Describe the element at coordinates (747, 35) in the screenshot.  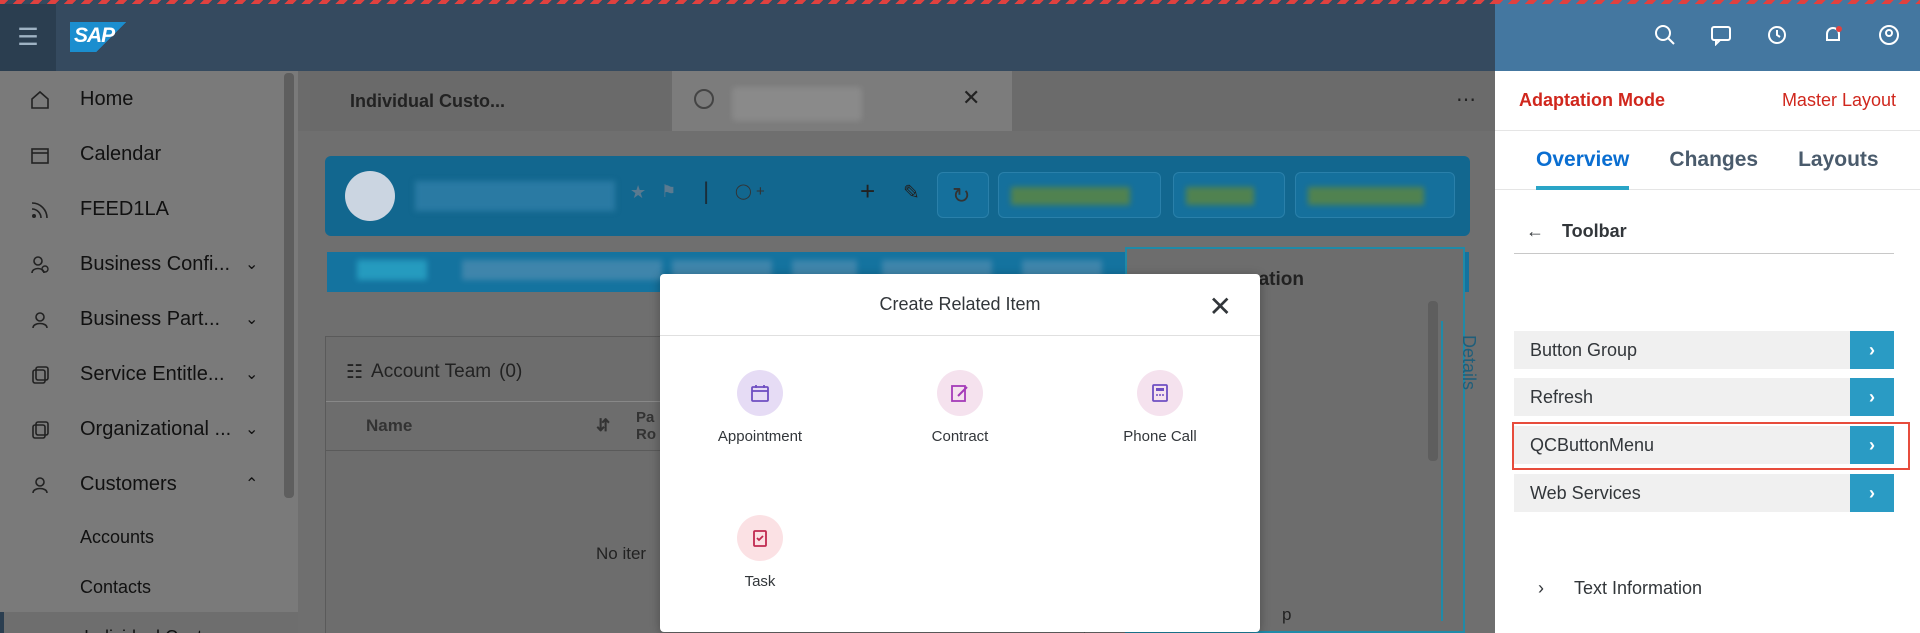
I see `shell-bar: ☰ SAP` at that location.